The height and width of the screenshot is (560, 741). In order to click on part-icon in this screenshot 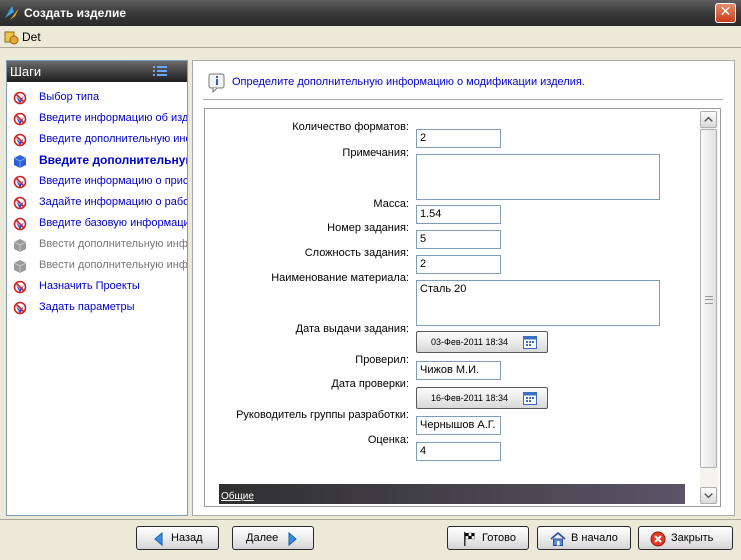, I will do `click(11, 38)`.